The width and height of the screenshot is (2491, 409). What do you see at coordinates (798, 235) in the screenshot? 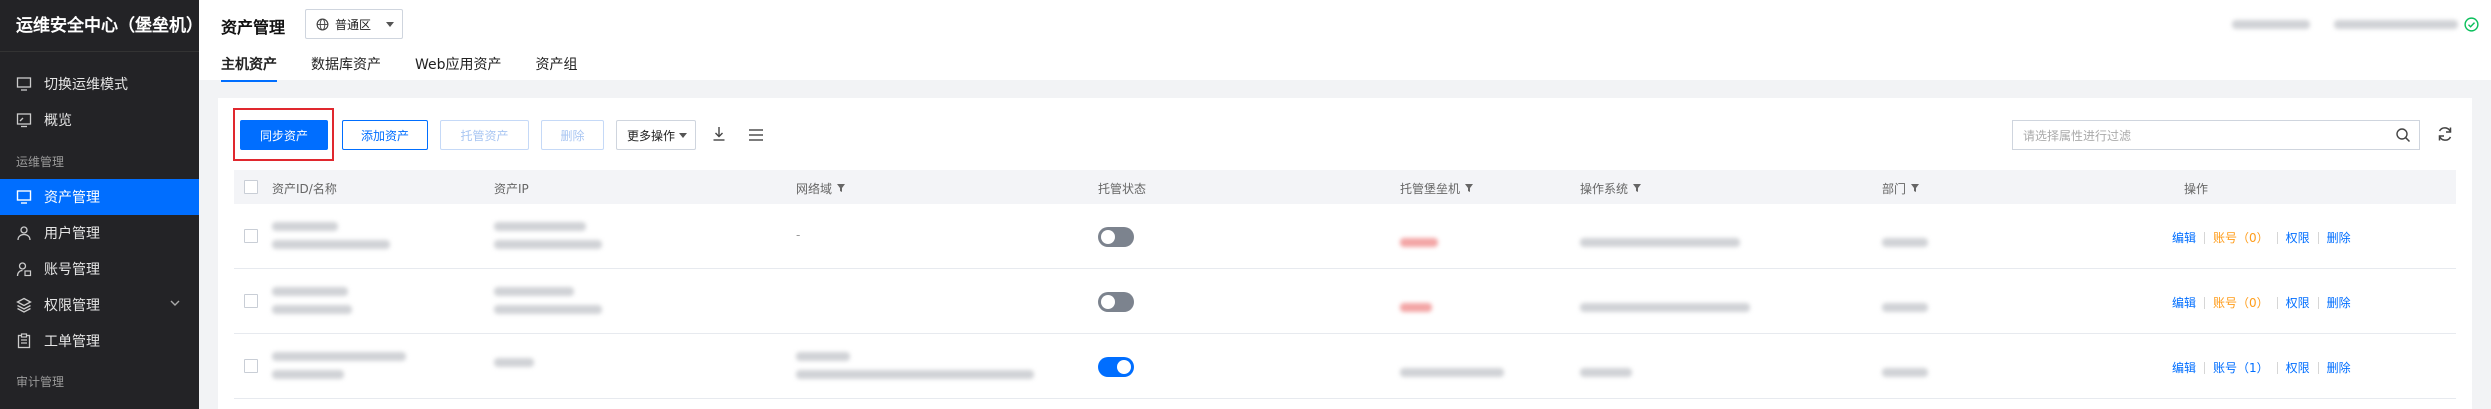
I see `network-domain-value: -` at bounding box center [798, 235].